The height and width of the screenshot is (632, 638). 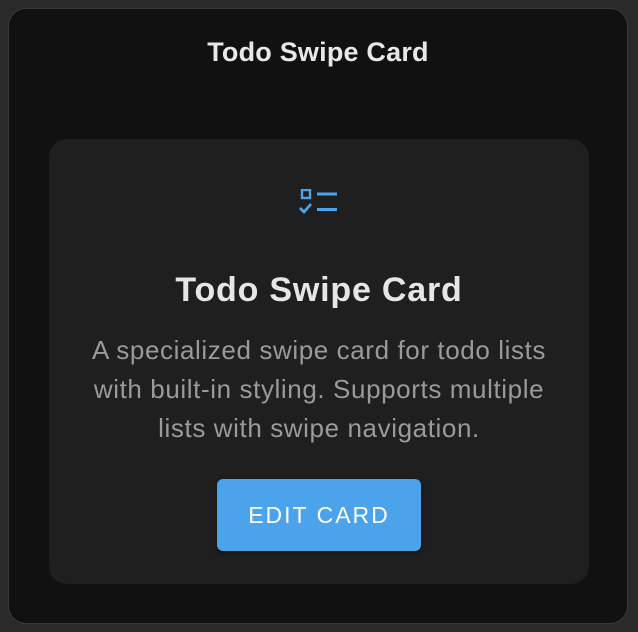 I want to click on preview-title: Todo Swipe Card, so click(x=318, y=52).